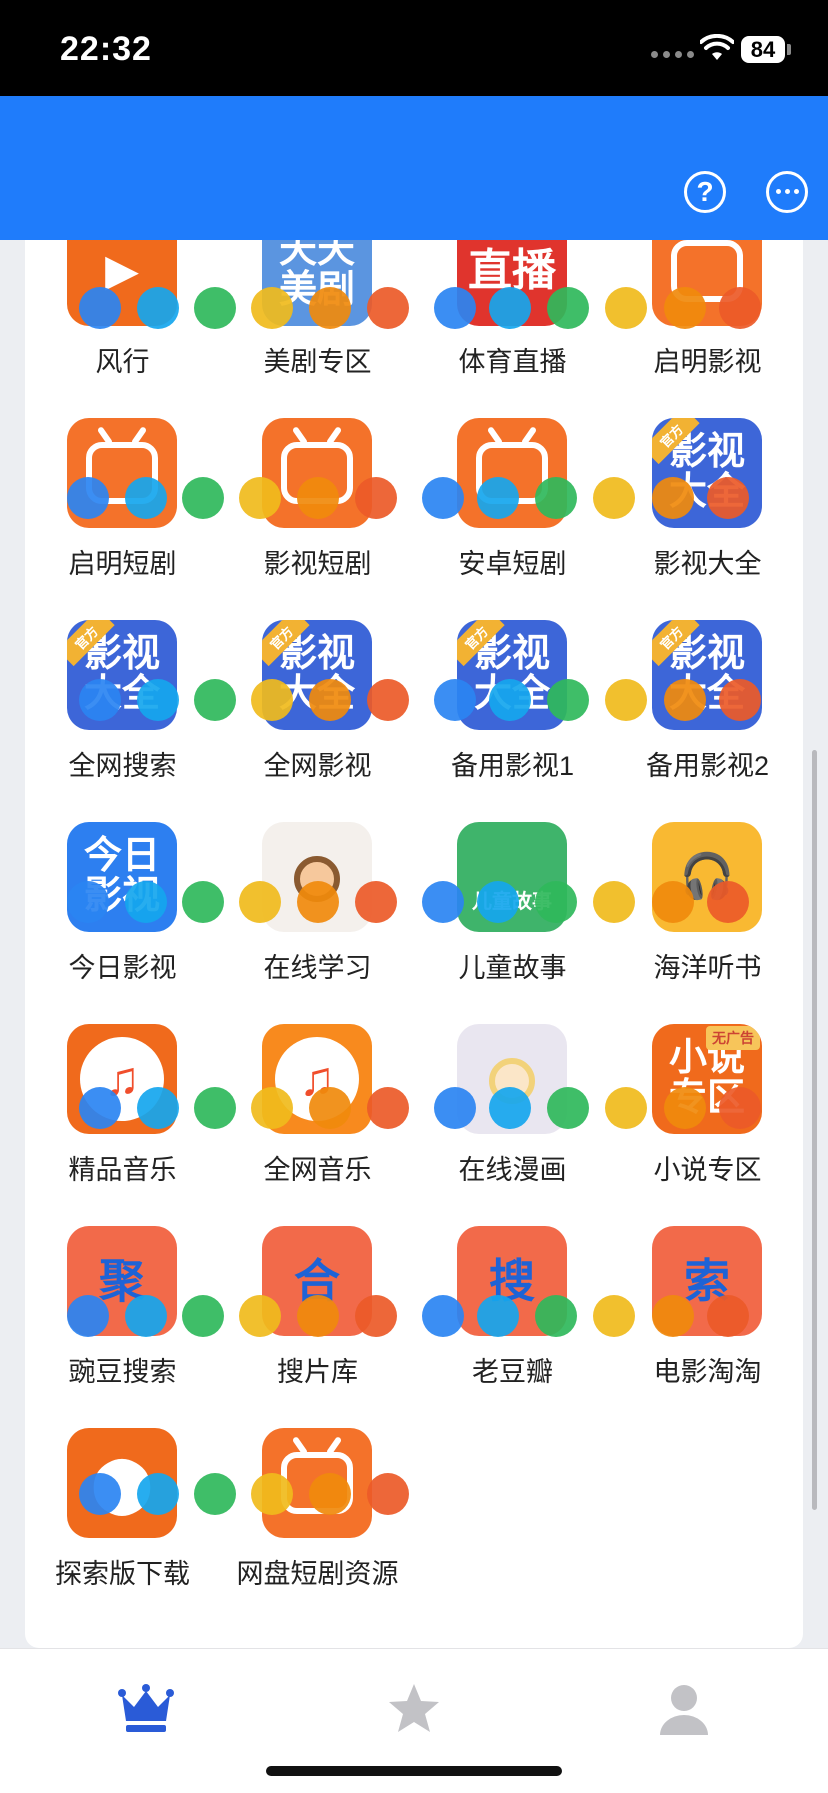 This screenshot has width=828, height=1793. I want to click on anime-girl-icon, so click(512, 1079).